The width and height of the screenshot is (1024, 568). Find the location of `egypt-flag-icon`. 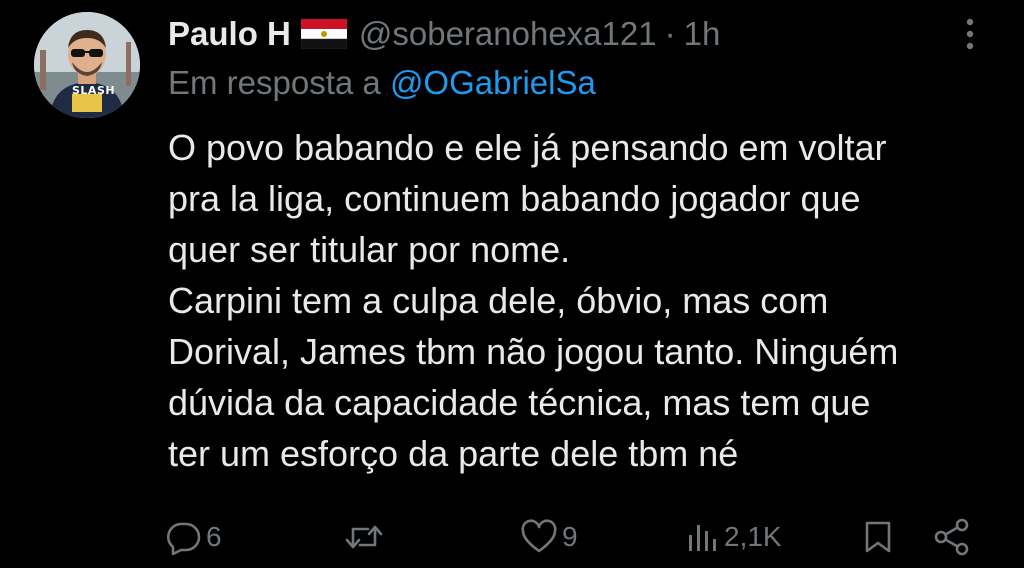

egypt-flag-icon is located at coordinates (324, 34).